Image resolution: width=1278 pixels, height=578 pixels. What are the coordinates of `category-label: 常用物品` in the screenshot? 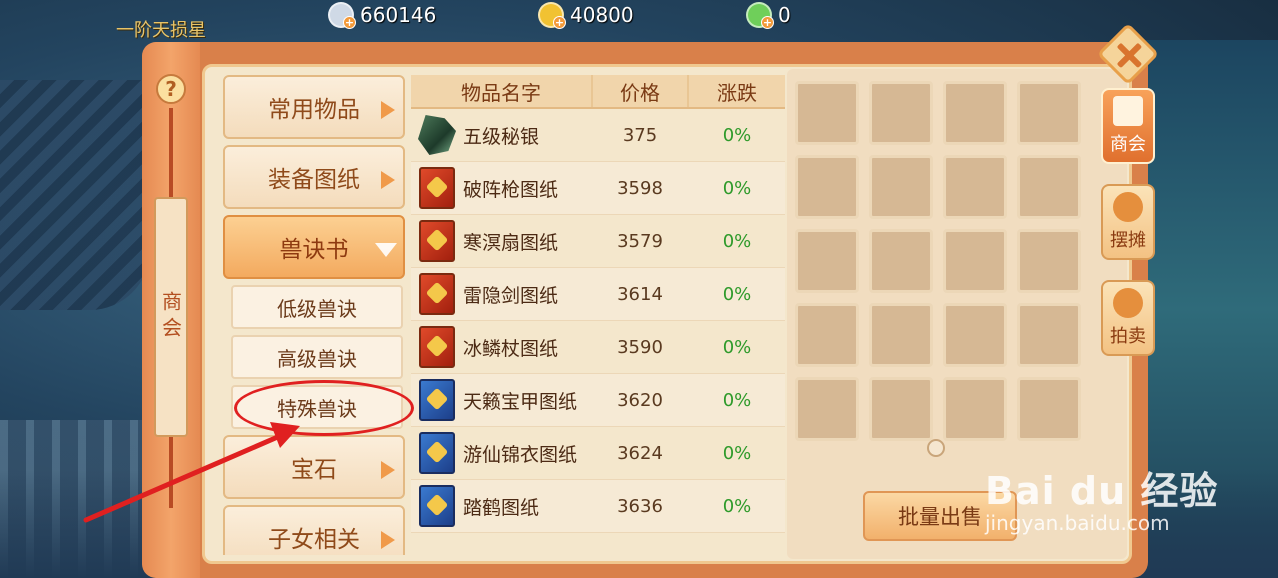 It's located at (314, 110).